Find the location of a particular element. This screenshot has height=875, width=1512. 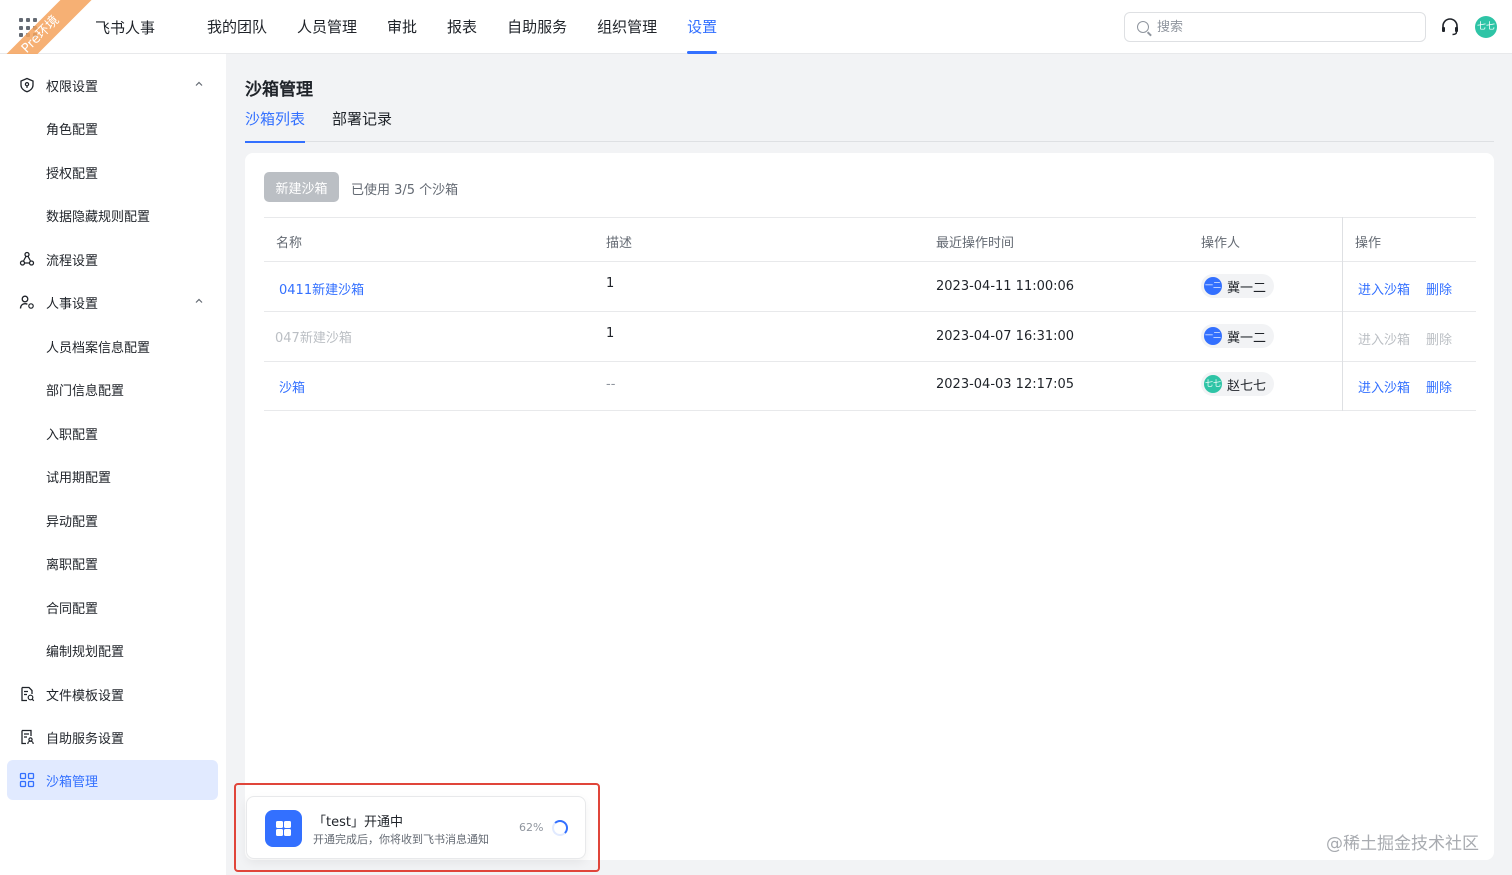

sidebar-item-permission-settings: 权限设置 is located at coordinates (112, 85).